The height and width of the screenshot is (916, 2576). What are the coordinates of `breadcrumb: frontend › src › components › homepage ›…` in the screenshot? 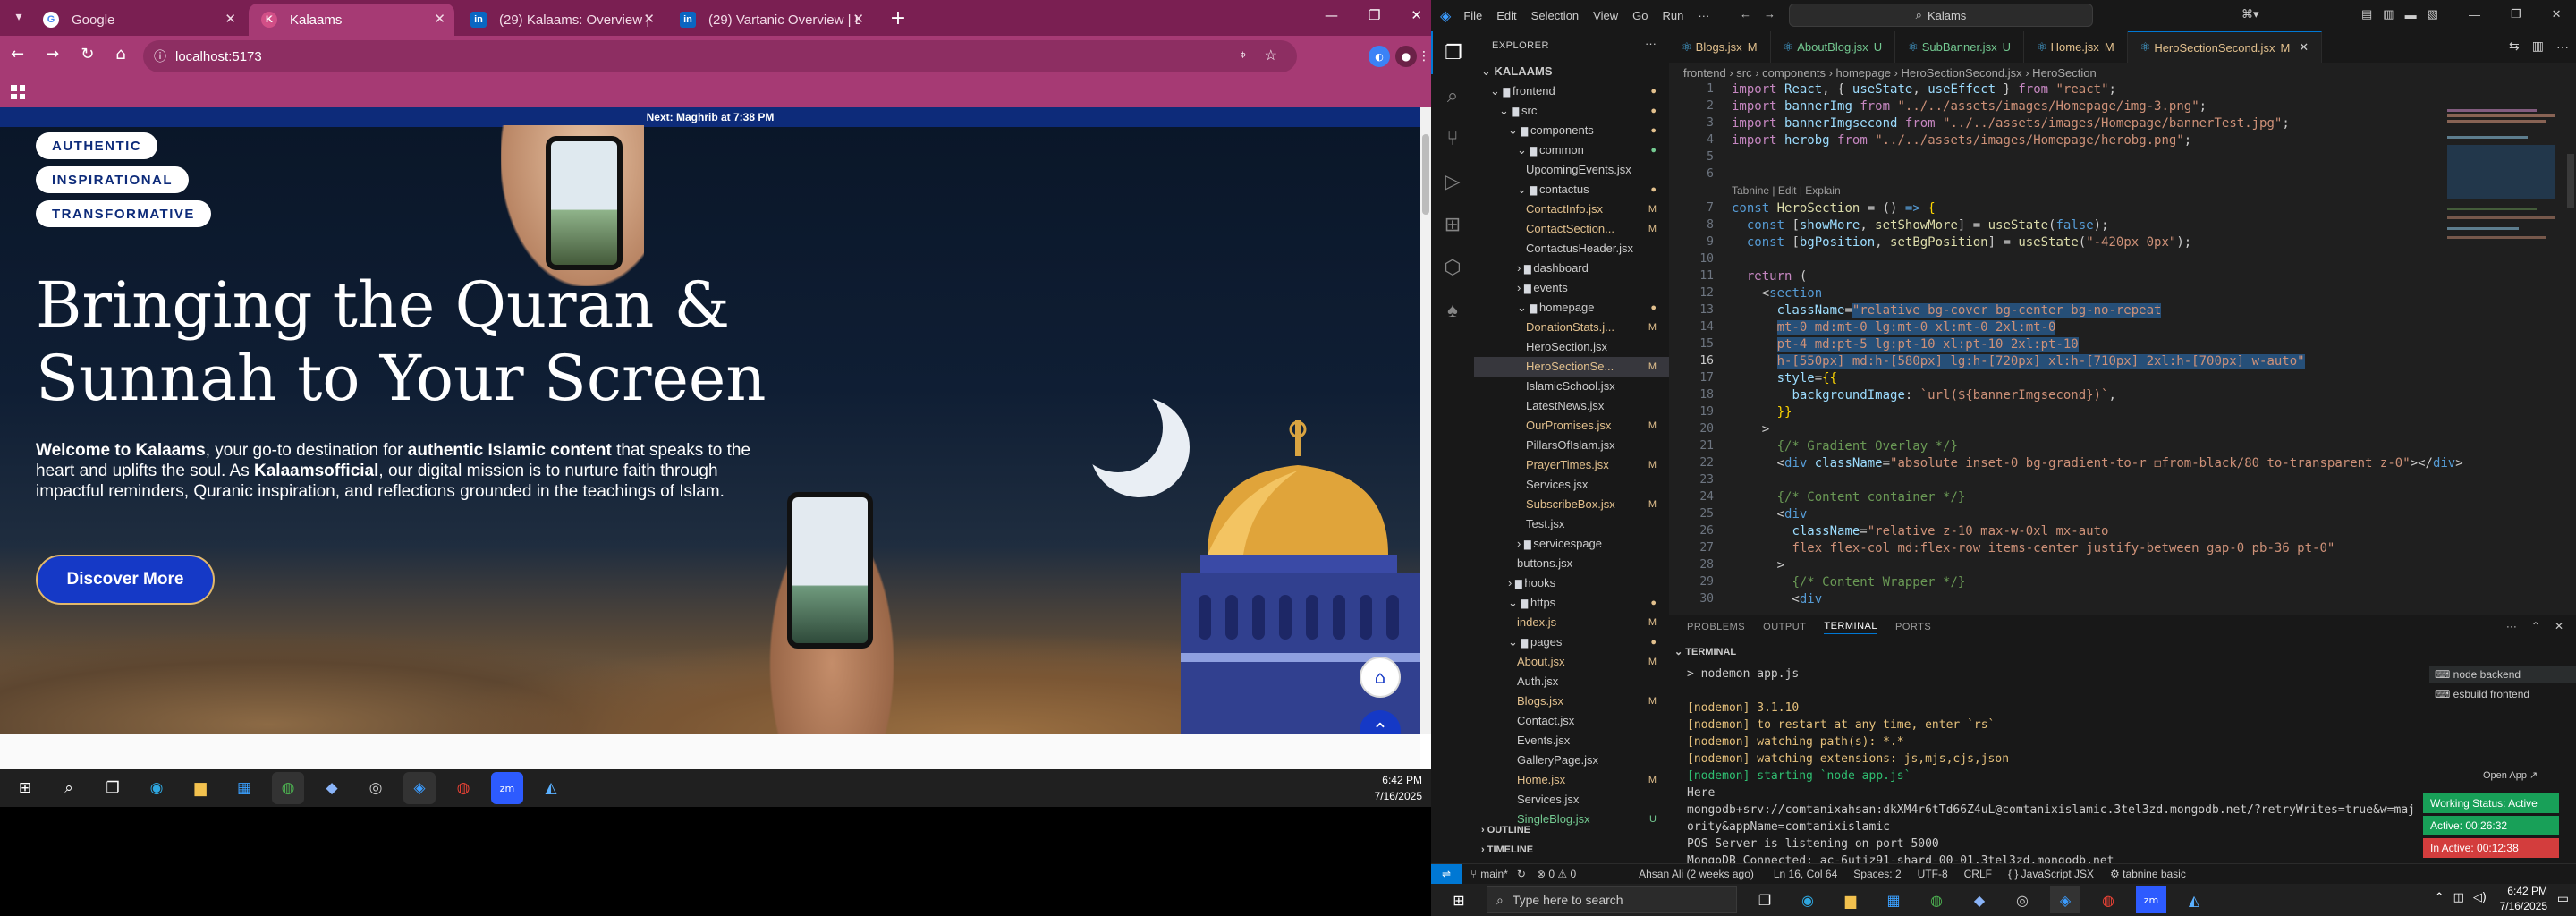 It's located at (2122, 72).